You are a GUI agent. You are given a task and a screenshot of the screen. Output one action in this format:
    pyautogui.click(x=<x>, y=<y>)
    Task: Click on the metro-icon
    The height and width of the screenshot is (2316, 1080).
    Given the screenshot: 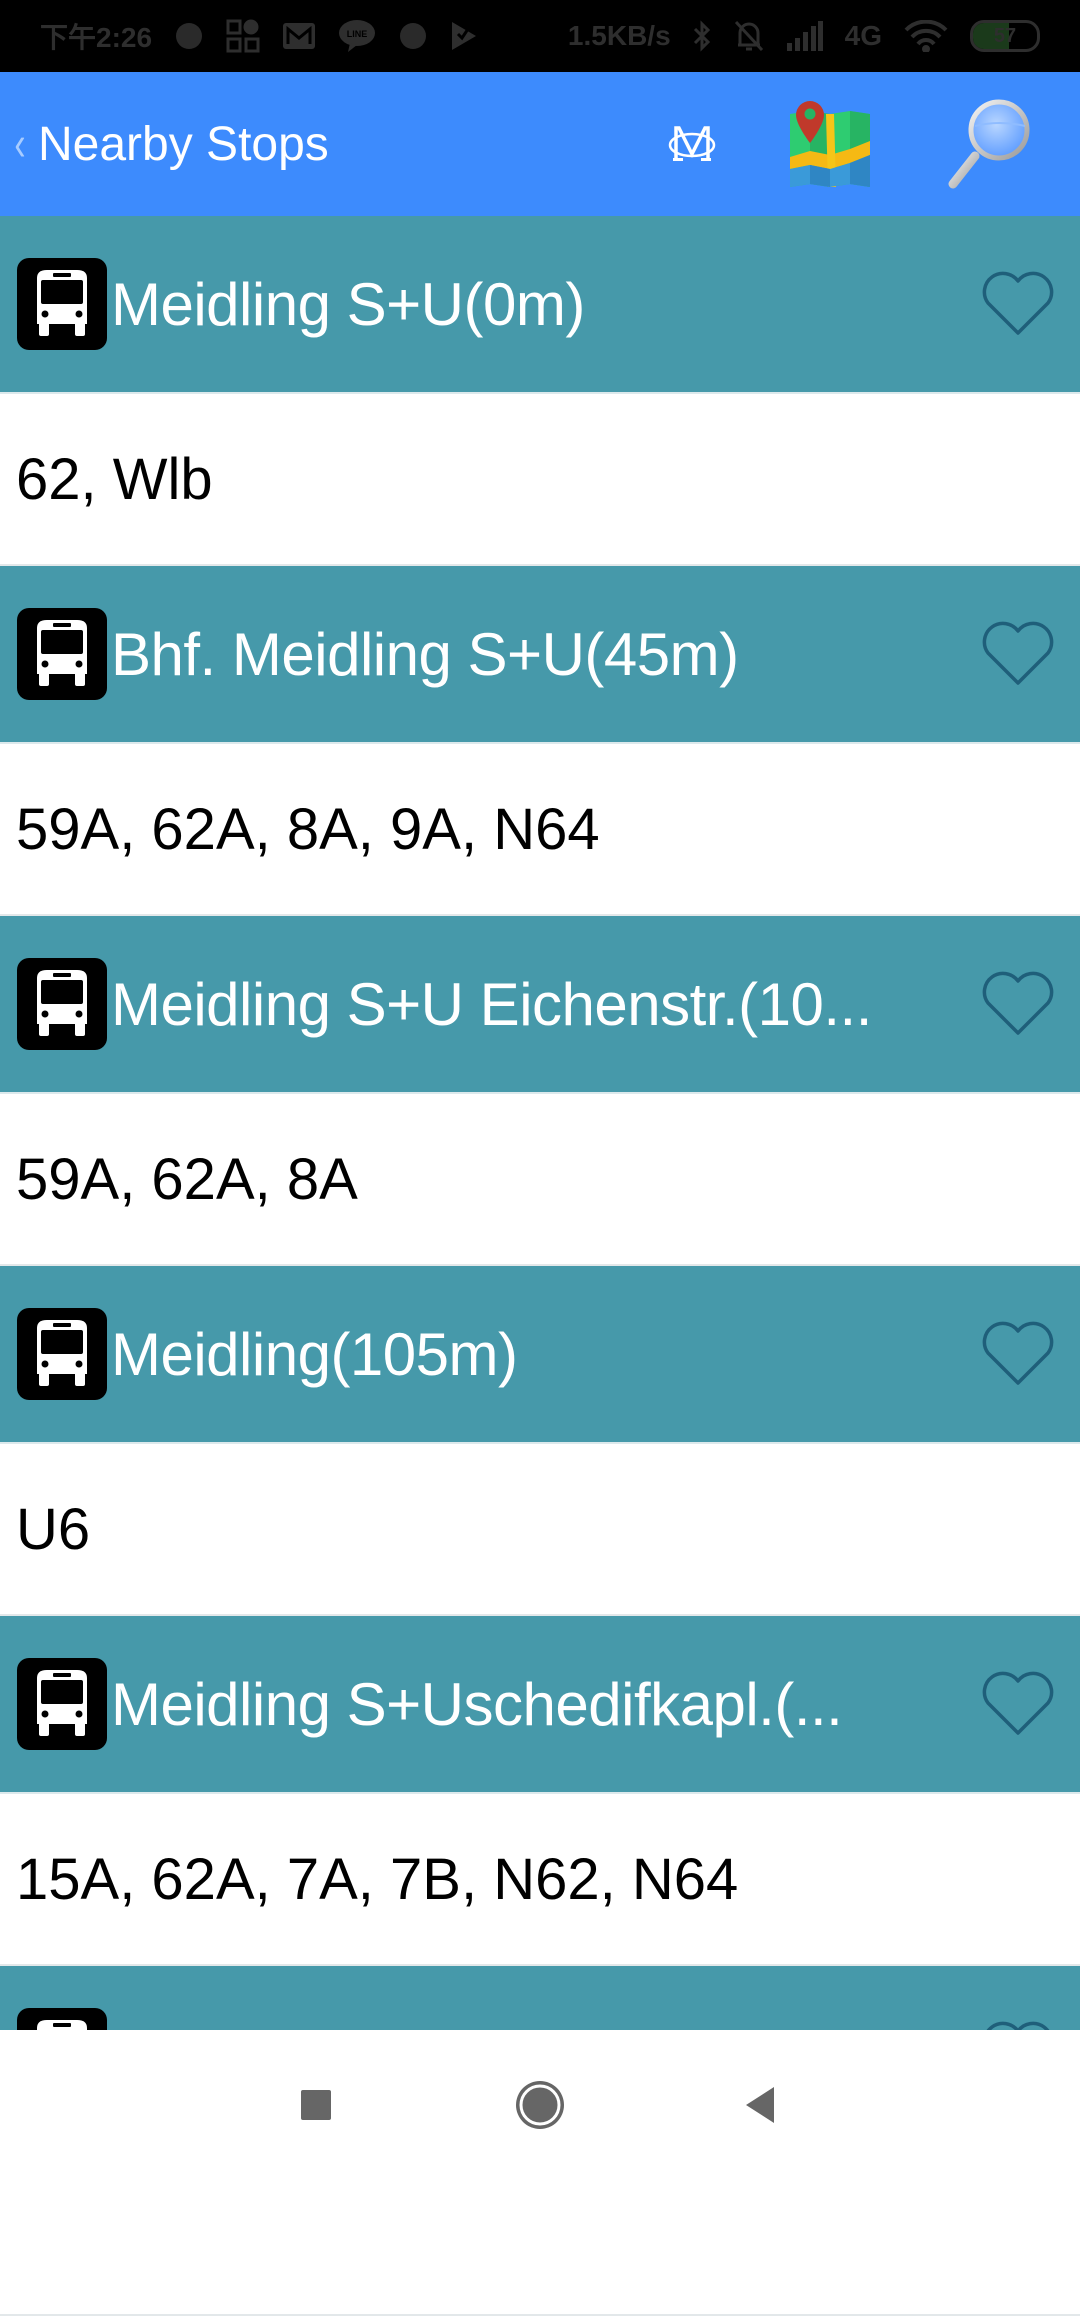 What is the action you would take?
    pyautogui.click(x=692, y=143)
    